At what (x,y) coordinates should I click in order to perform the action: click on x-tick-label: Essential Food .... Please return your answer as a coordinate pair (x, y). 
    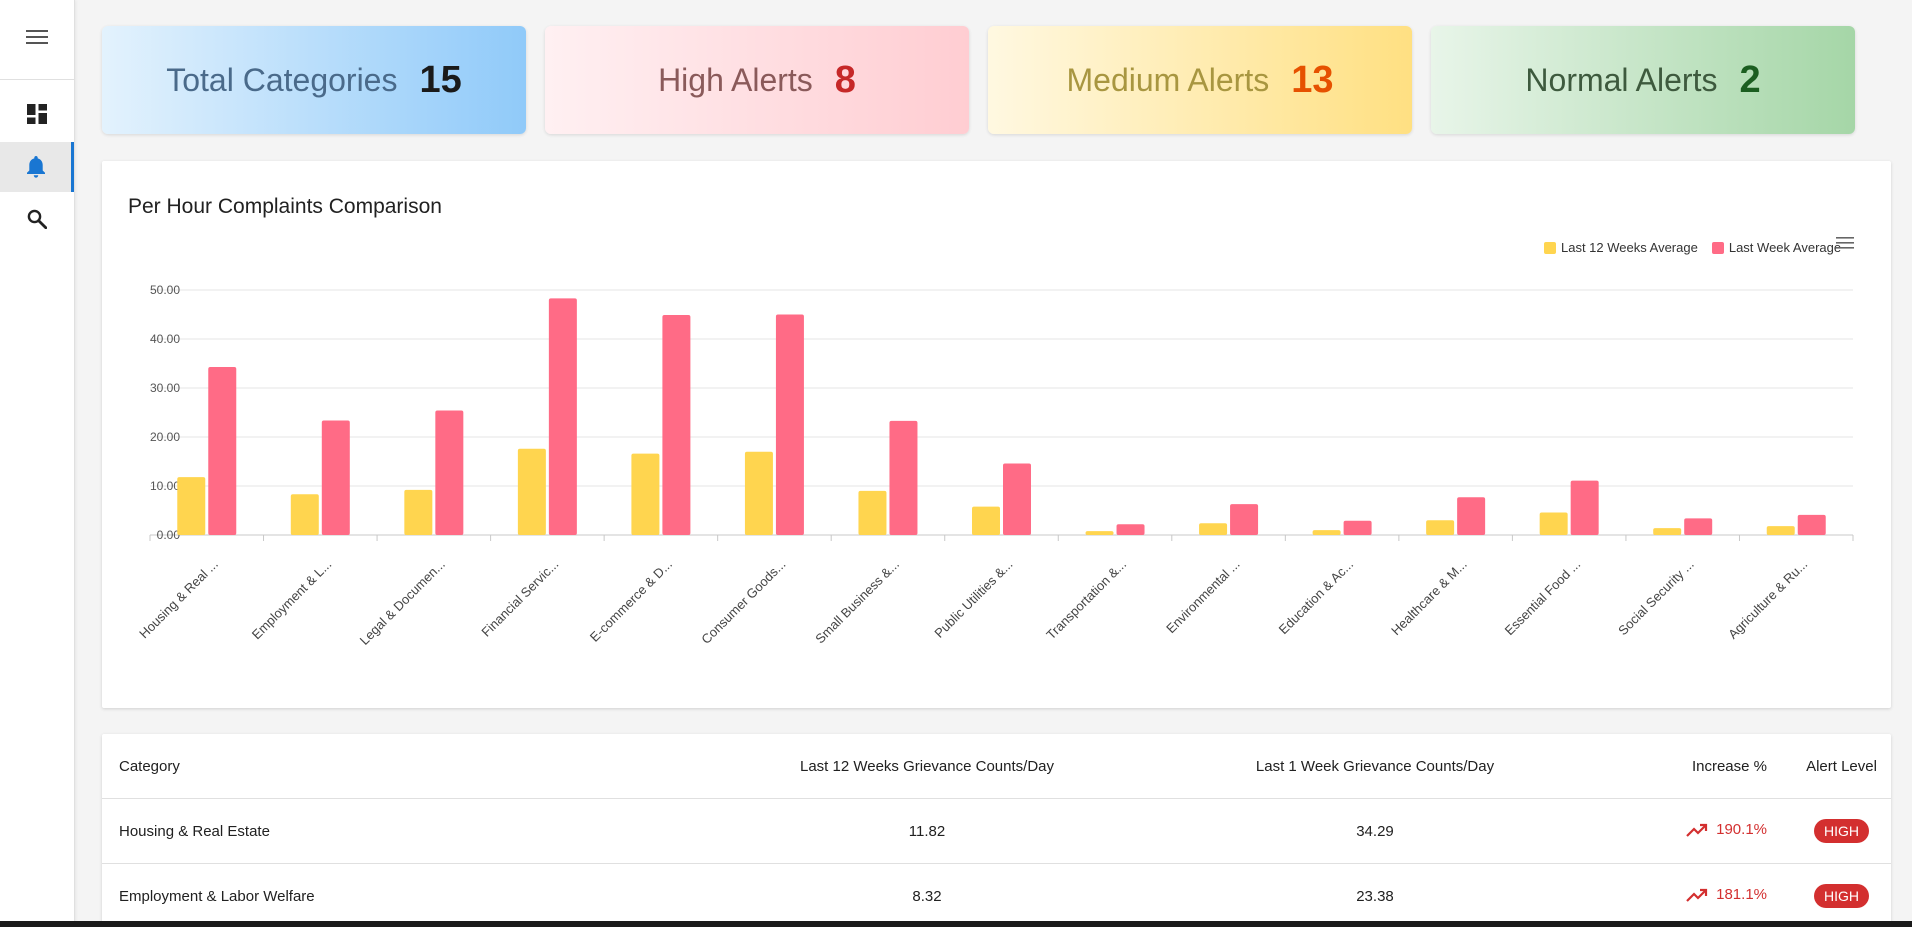
    Looking at the image, I should click on (1543, 598).